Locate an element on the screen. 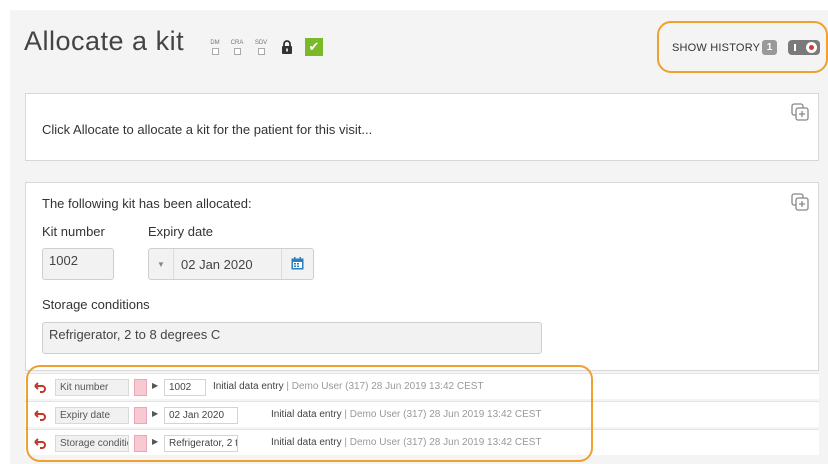 The image size is (828, 464). role-cra-checkbox: CRA is located at coordinates (237, 47).